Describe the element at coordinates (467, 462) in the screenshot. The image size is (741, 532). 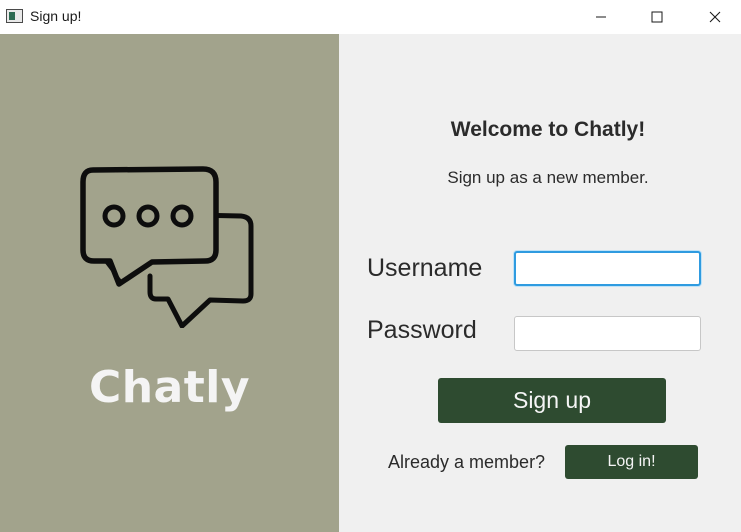
I see `already-member-text: Already a member?` at that location.